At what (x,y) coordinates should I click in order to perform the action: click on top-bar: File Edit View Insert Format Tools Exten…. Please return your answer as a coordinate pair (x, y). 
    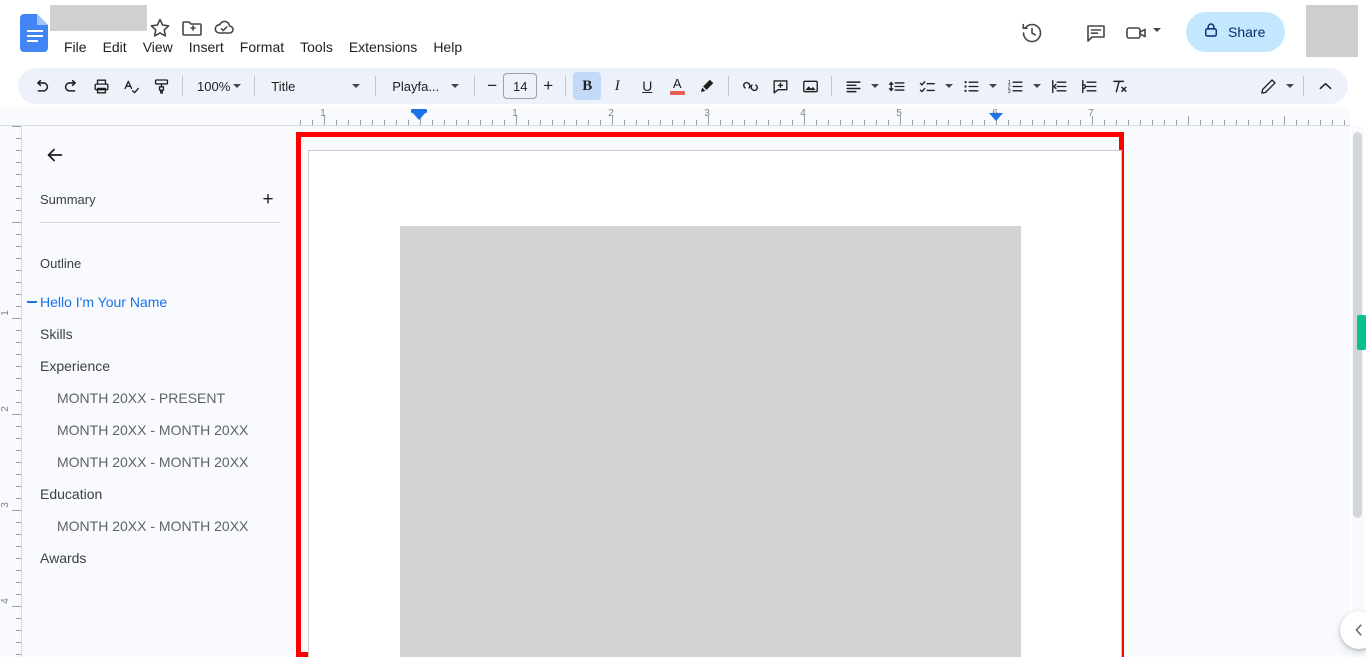
    Looking at the image, I should click on (683, 32).